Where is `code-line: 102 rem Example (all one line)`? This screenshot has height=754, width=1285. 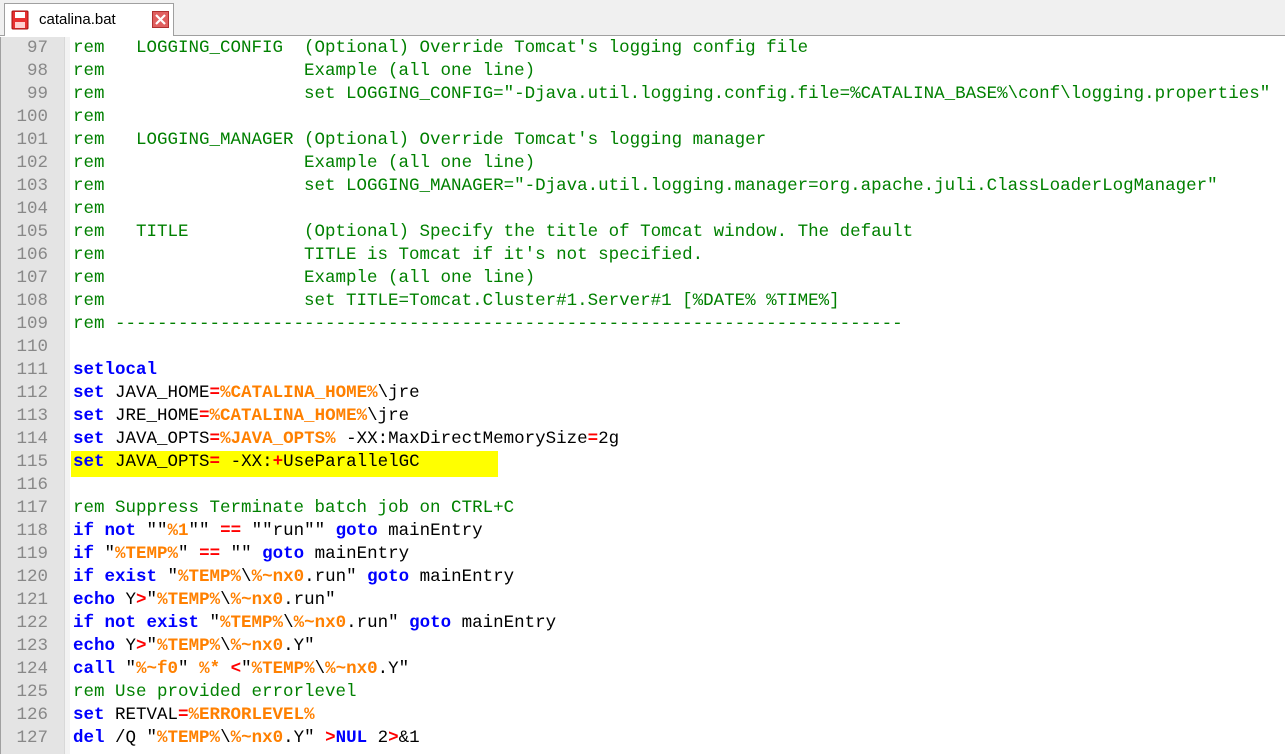 code-line: 102 rem Example (all one line) is located at coordinates (643, 163).